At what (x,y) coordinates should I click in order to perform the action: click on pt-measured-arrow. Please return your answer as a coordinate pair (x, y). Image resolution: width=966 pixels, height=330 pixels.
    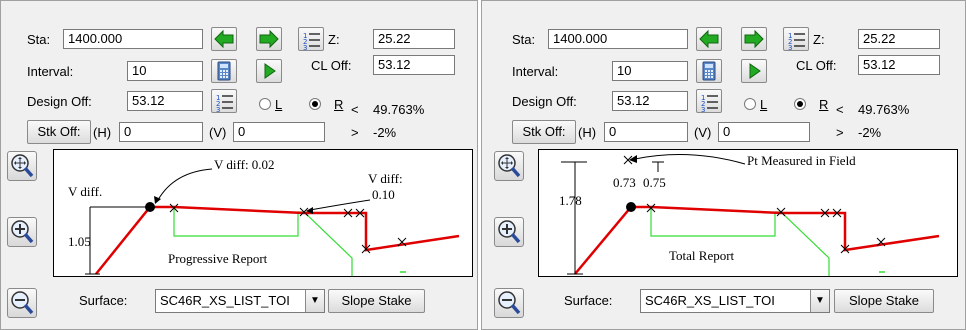
    Looking at the image, I should click on (690, 159).